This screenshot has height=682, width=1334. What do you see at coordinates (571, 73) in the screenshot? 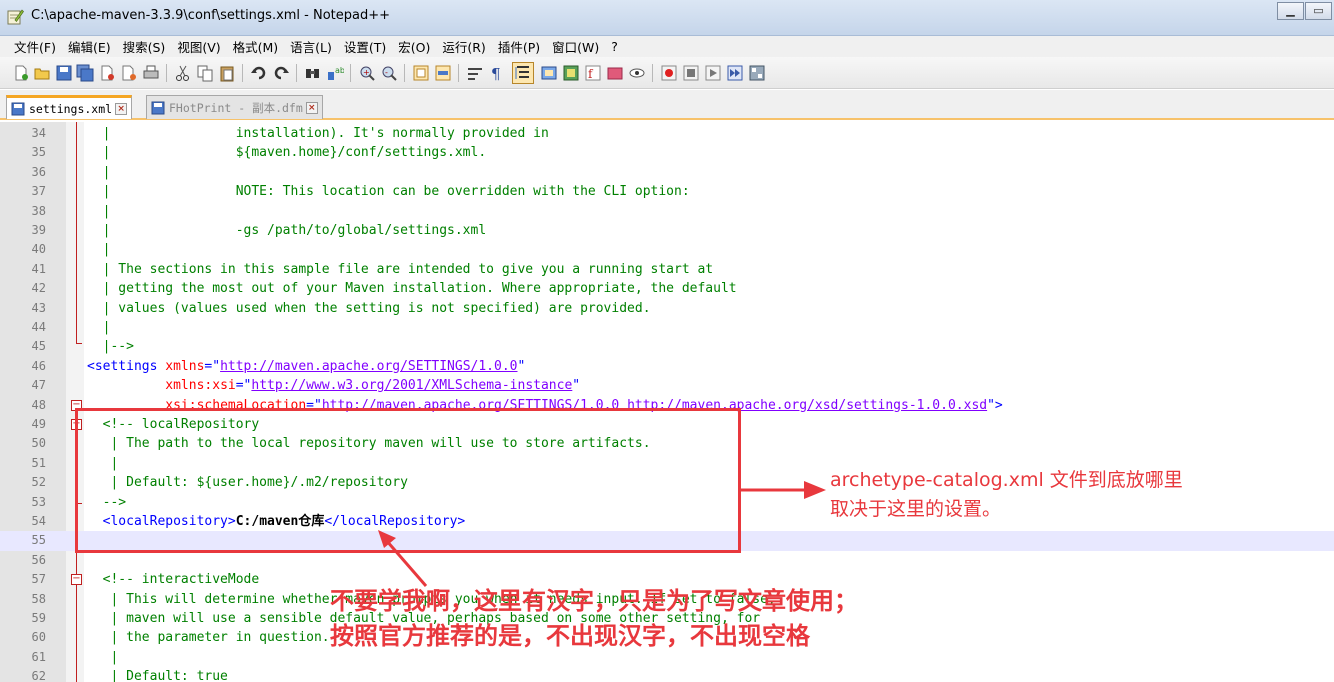
I see `document-map-icon` at bounding box center [571, 73].